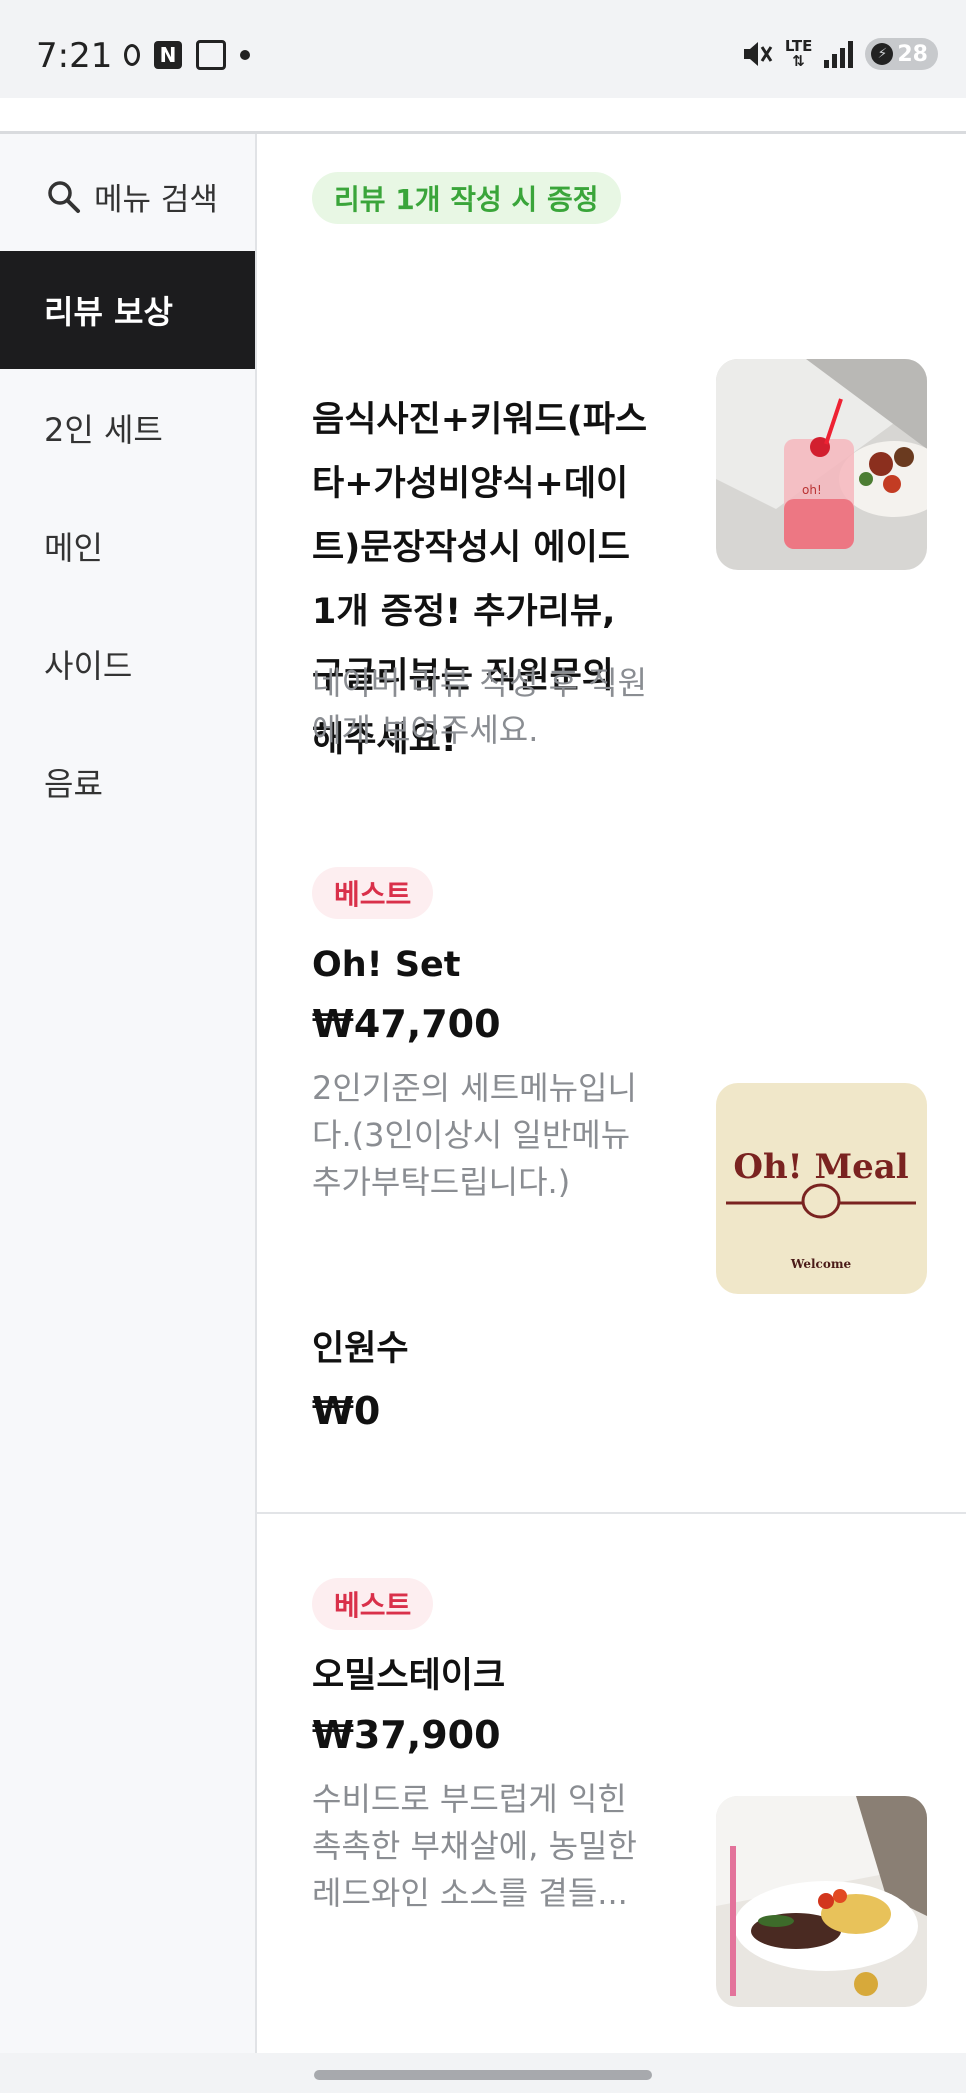 The image size is (966, 2093). Describe the element at coordinates (245, 55) in the screenshot. I see `more-notifications-dot-icon` at that location.